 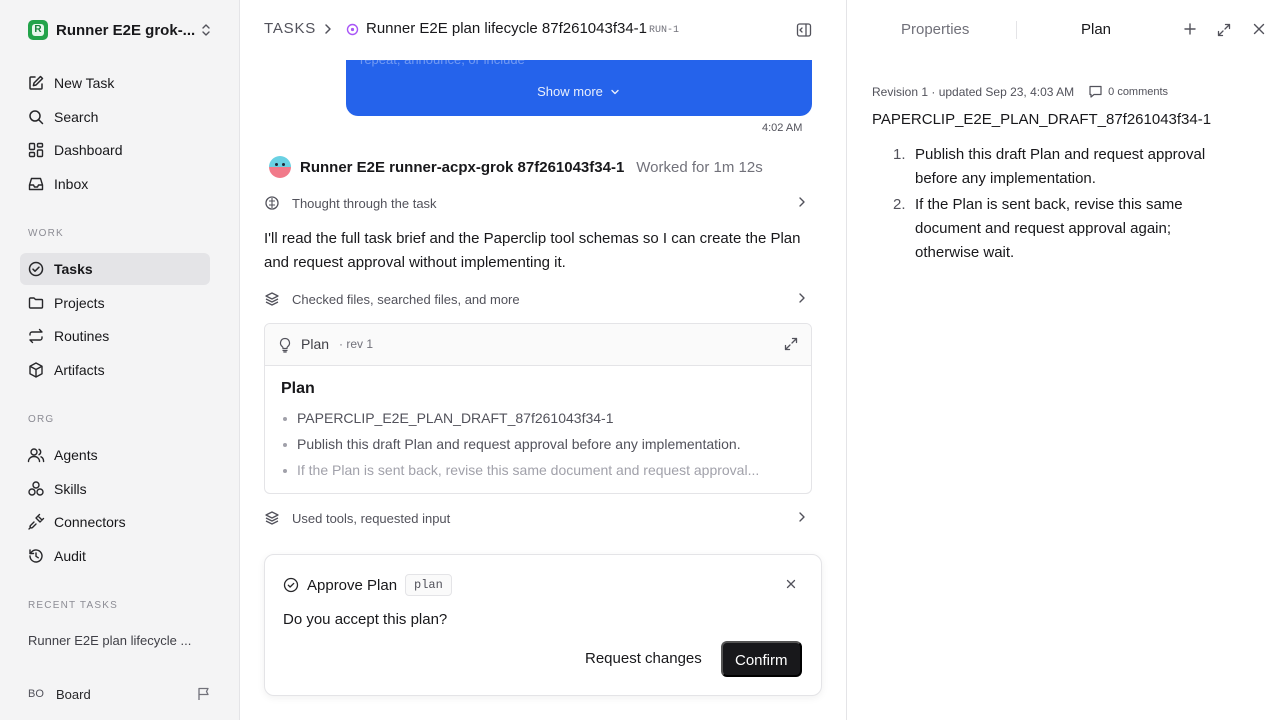 I want to click on comments-count: 0 comments, so click(x=1138, y=91).